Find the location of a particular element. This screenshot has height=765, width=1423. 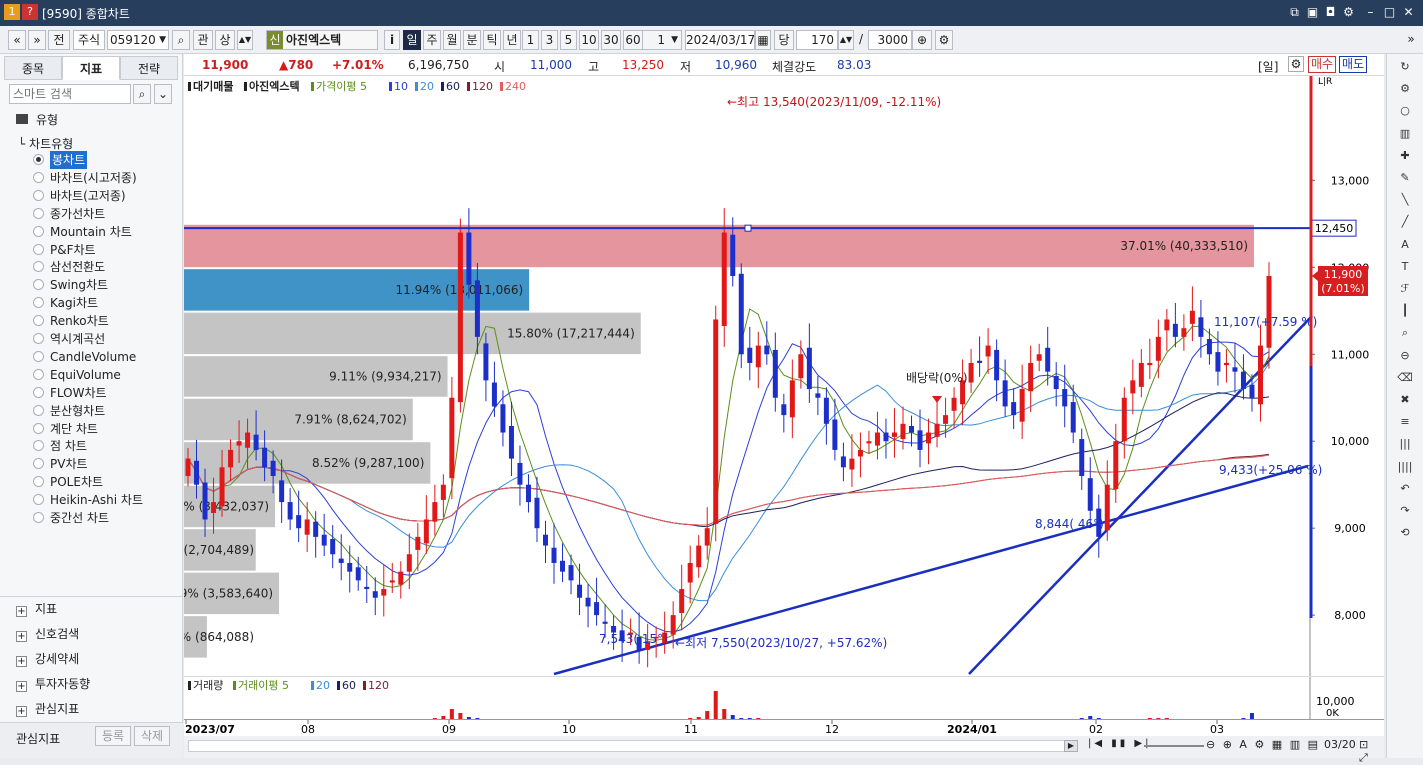

chart-type-item: Renko차트 is located at coordinates (79, 321).